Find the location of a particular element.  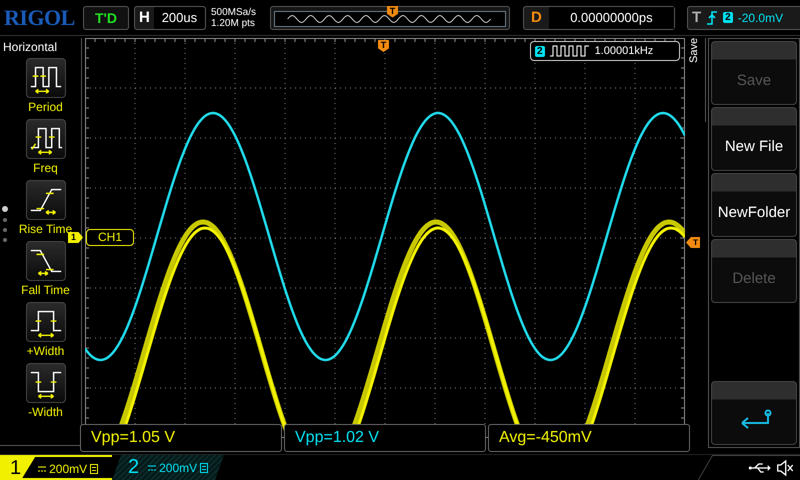

measure-label: -Width is located at coordinates (45, 412).